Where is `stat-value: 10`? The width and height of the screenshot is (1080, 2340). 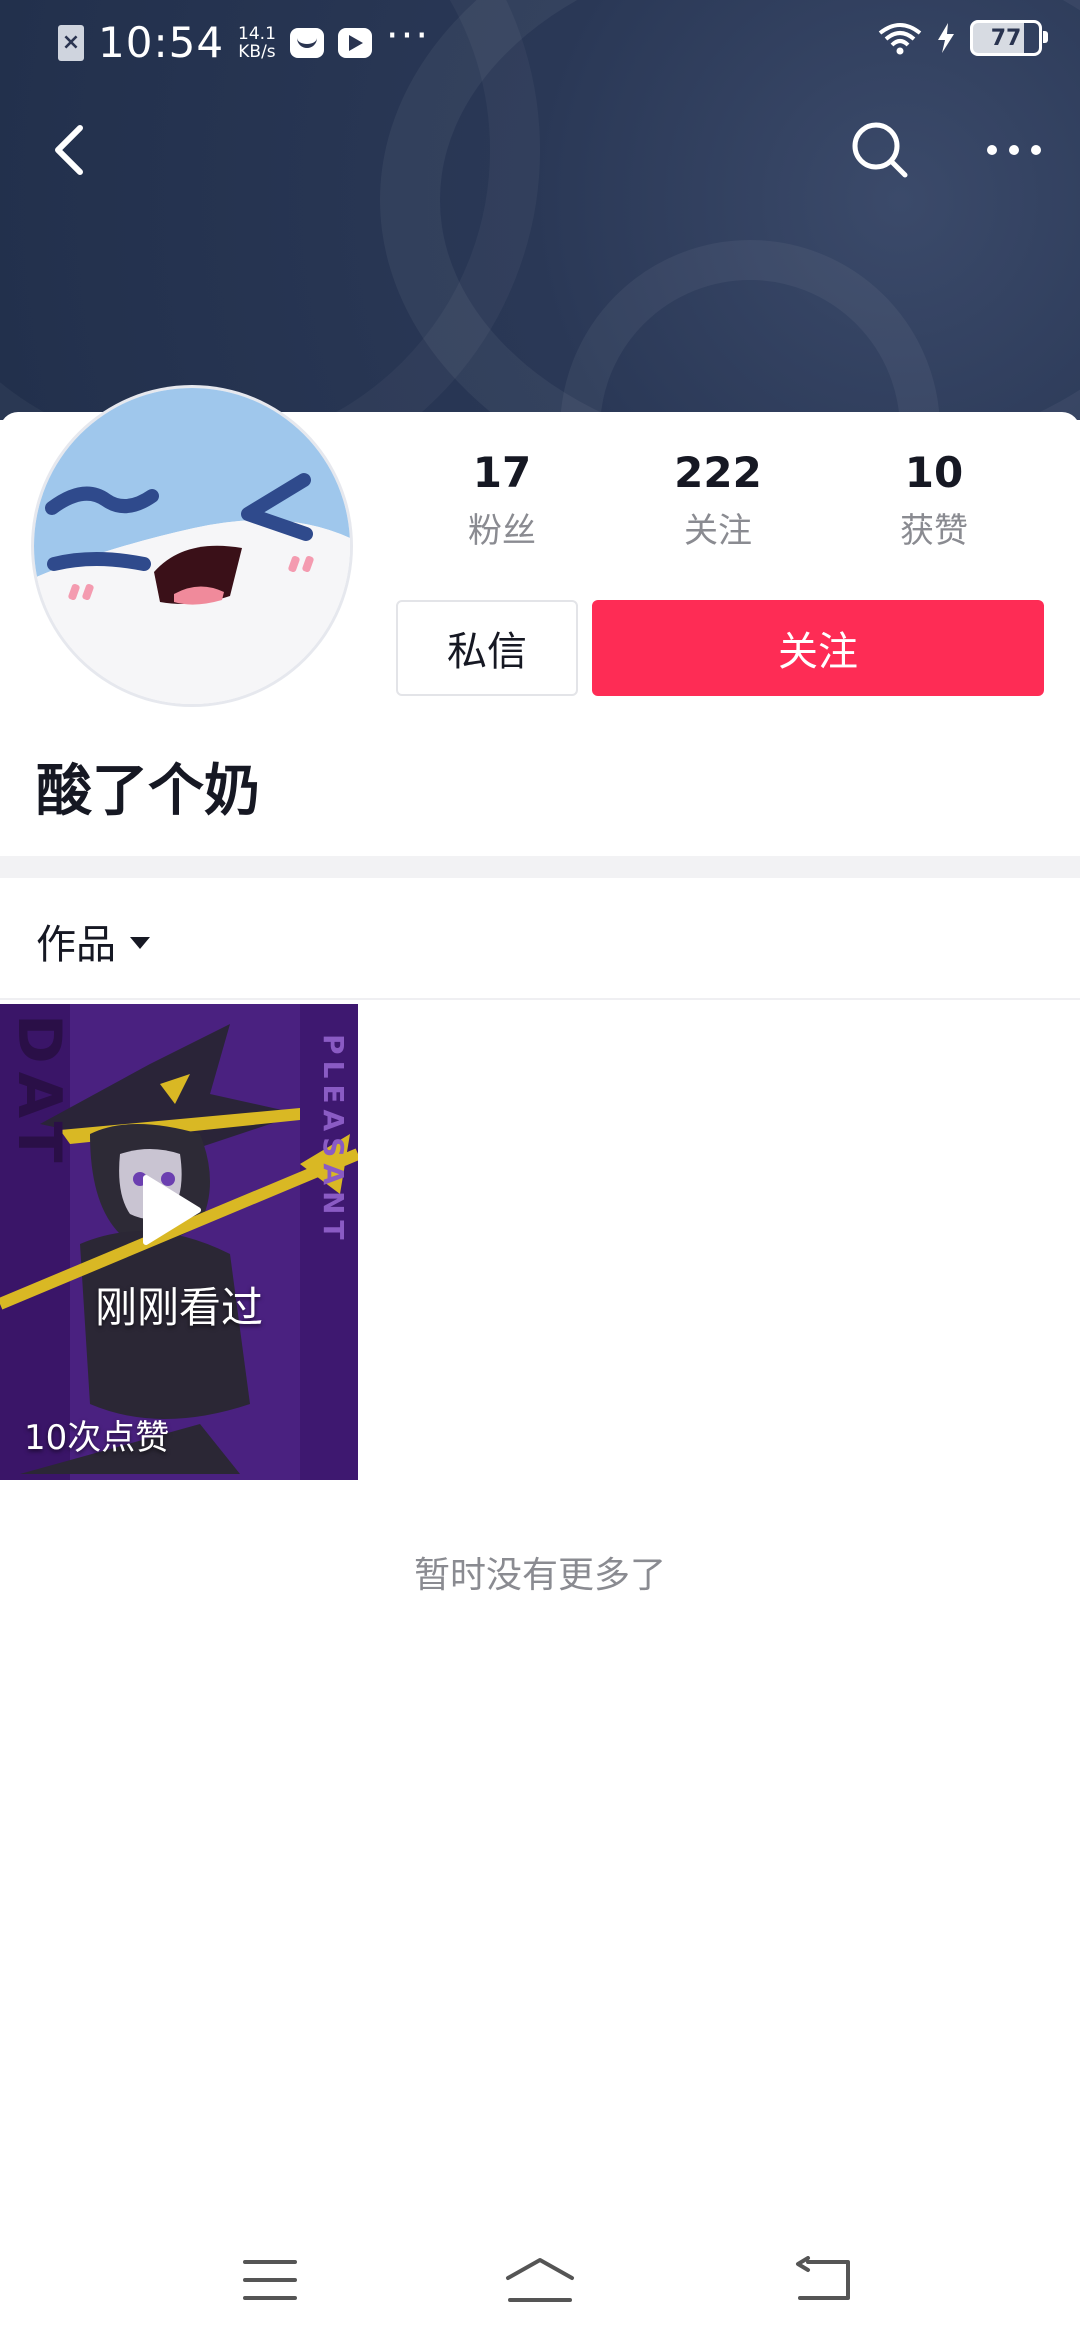 stat-value: 10 is located at coordinates (934, 472).